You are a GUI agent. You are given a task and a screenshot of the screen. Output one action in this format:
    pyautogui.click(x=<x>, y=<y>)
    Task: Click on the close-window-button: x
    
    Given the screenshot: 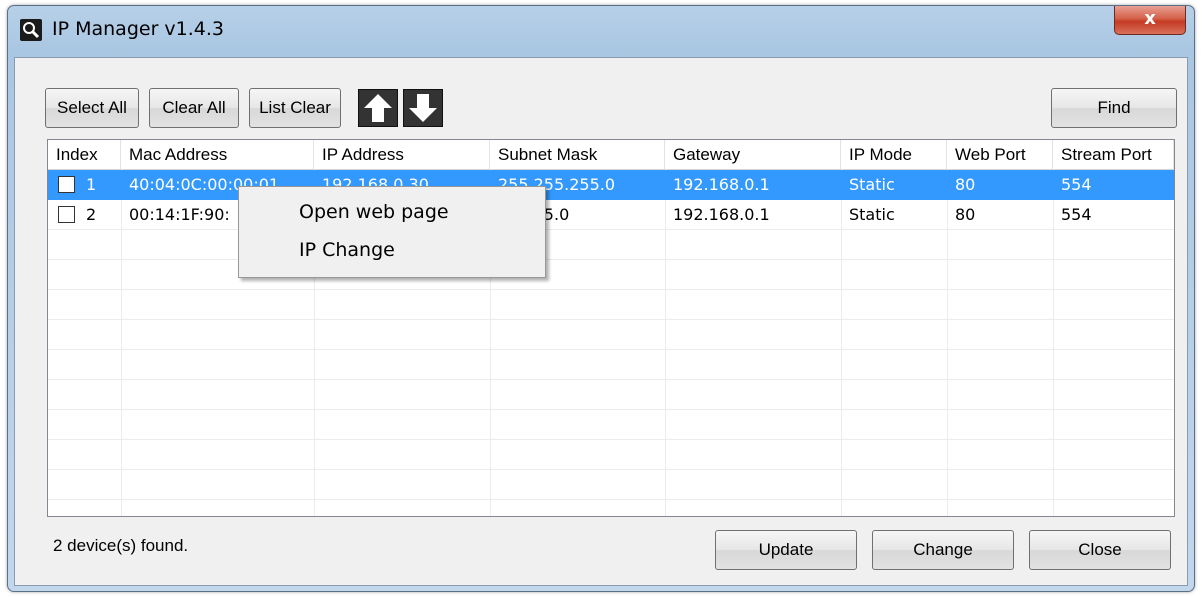 What is the action you would take?
    pyautogui.click(x=1150, y=20)
    